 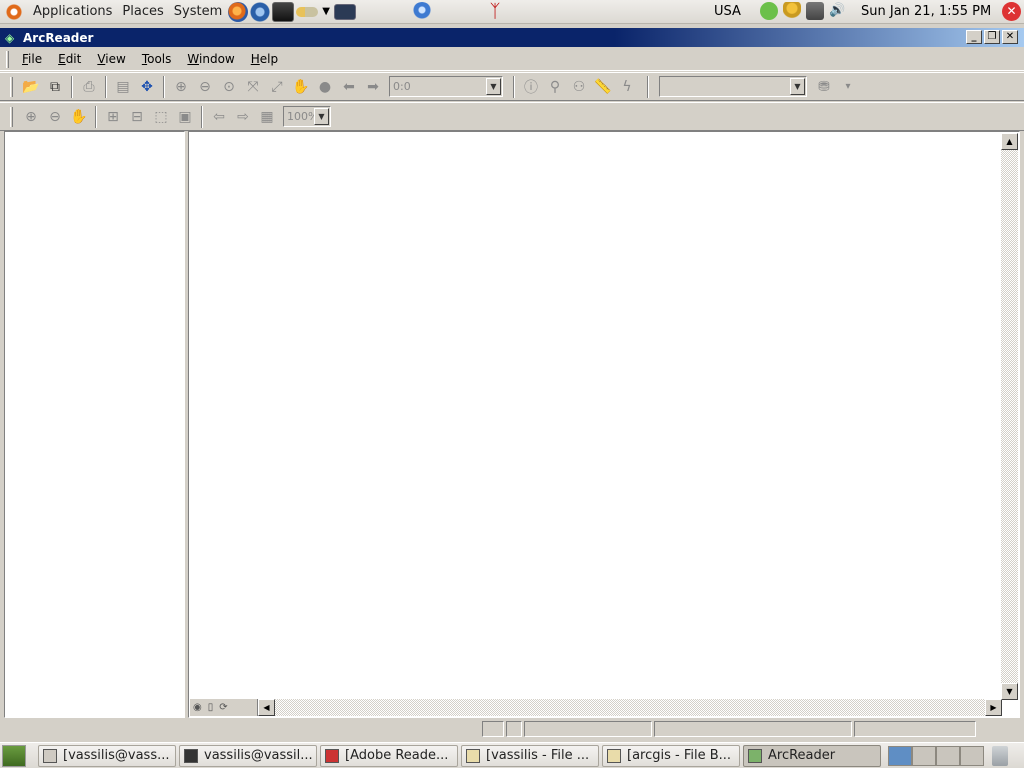 I want to click on hyperlink-lightning-icon: ϟ, so click(x=627, y=87).